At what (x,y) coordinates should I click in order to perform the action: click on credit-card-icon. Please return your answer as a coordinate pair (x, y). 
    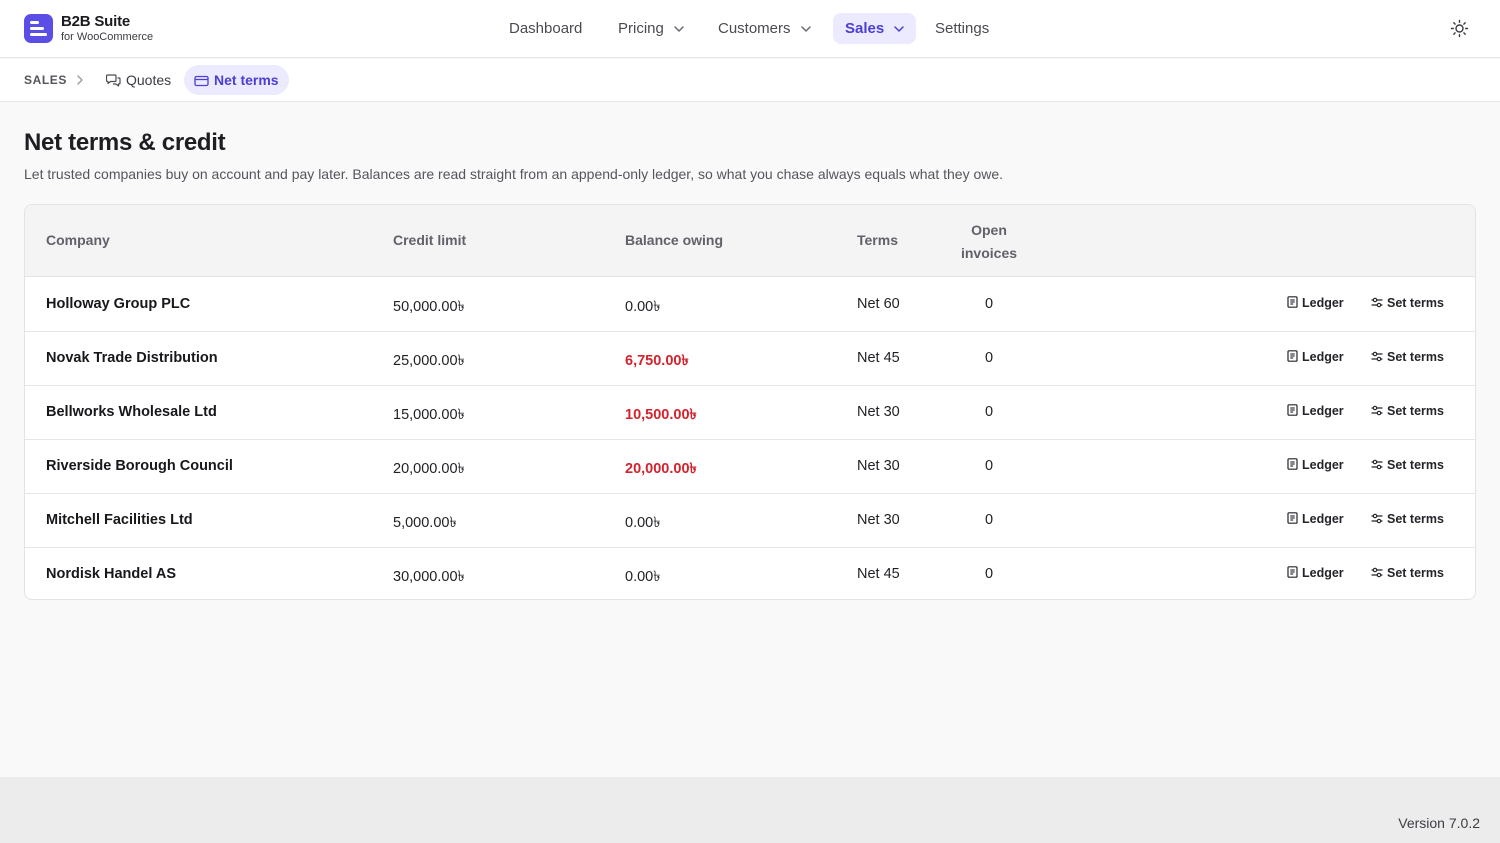
    Looking at the image, I should click on (201, 81).